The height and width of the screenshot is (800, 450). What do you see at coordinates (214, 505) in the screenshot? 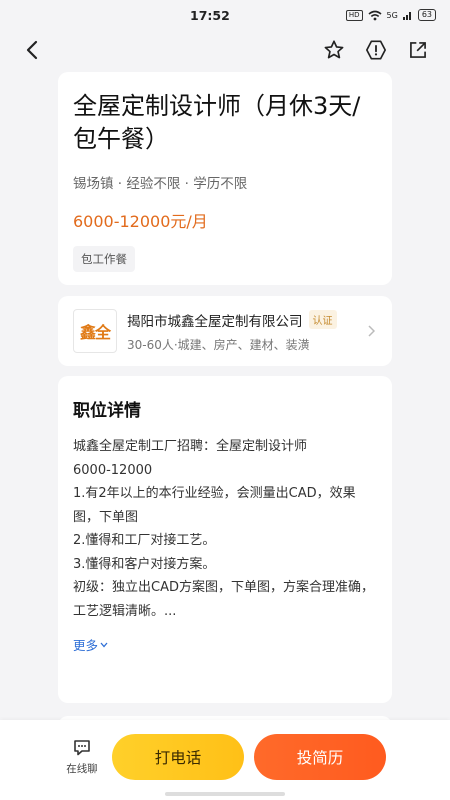
I see `detail-line: 1.有2年以上的本行业经验，会测量出CAD，效果图，下单图` at bounding box center [214, 505].